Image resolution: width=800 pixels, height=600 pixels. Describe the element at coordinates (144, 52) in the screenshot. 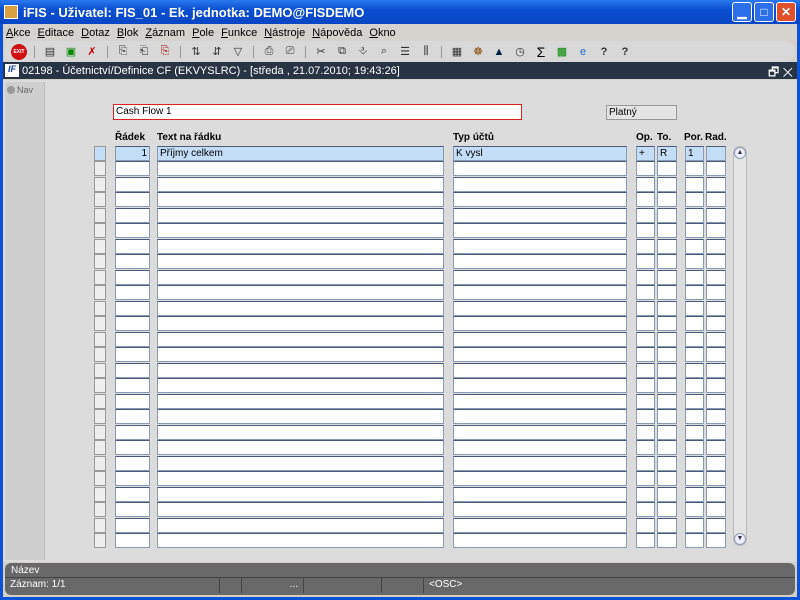

I see `execute-query-icon: ⎗` at that location.